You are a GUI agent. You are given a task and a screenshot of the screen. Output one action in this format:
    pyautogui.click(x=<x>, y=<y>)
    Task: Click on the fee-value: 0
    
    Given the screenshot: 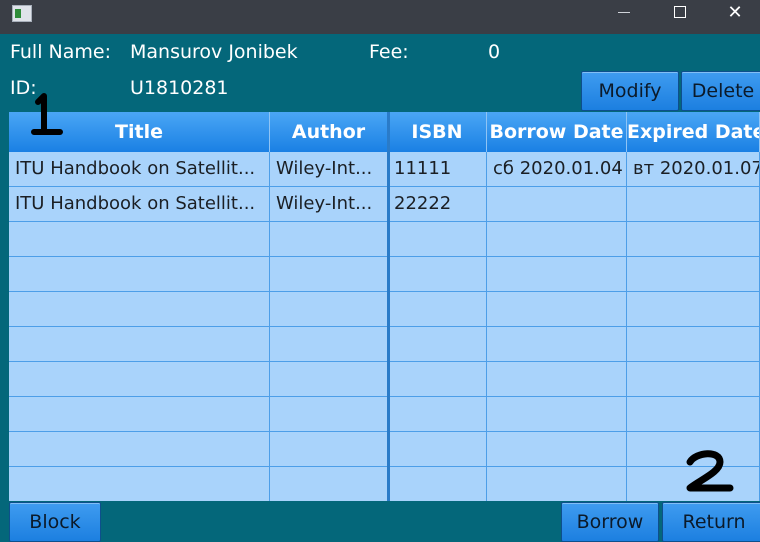 What is the action you would take?
    pyautogui.click(x=494, y=52)
    